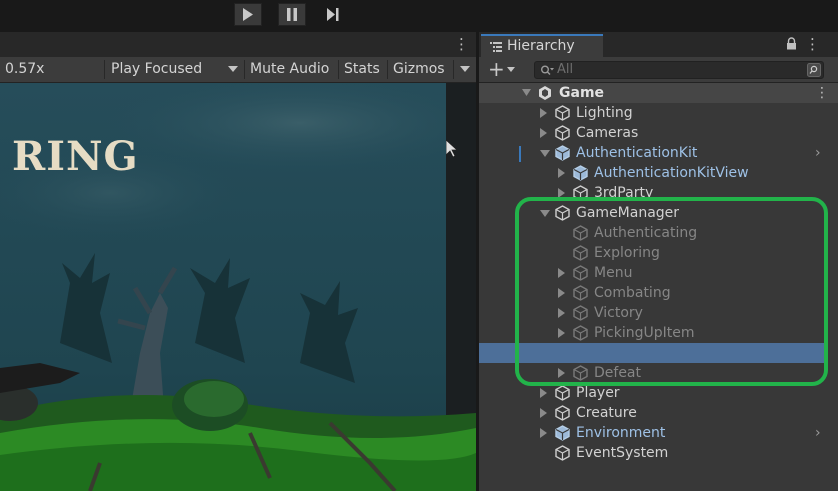 This screenshot has width=838, height=491. What do you see at coordinates (75, 156) in the screenshot?
I see `game-title-text: RING` at bounding box center [75, 156].